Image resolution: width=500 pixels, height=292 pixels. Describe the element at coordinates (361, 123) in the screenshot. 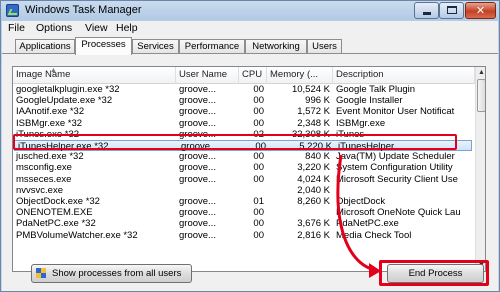

I see `cell-desc: ISBMgr.exe` at that location.